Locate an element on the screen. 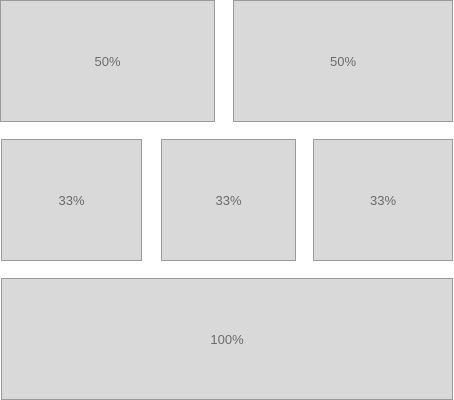  grid-cell-half-left: 50% is located at coordinates (107, 61).